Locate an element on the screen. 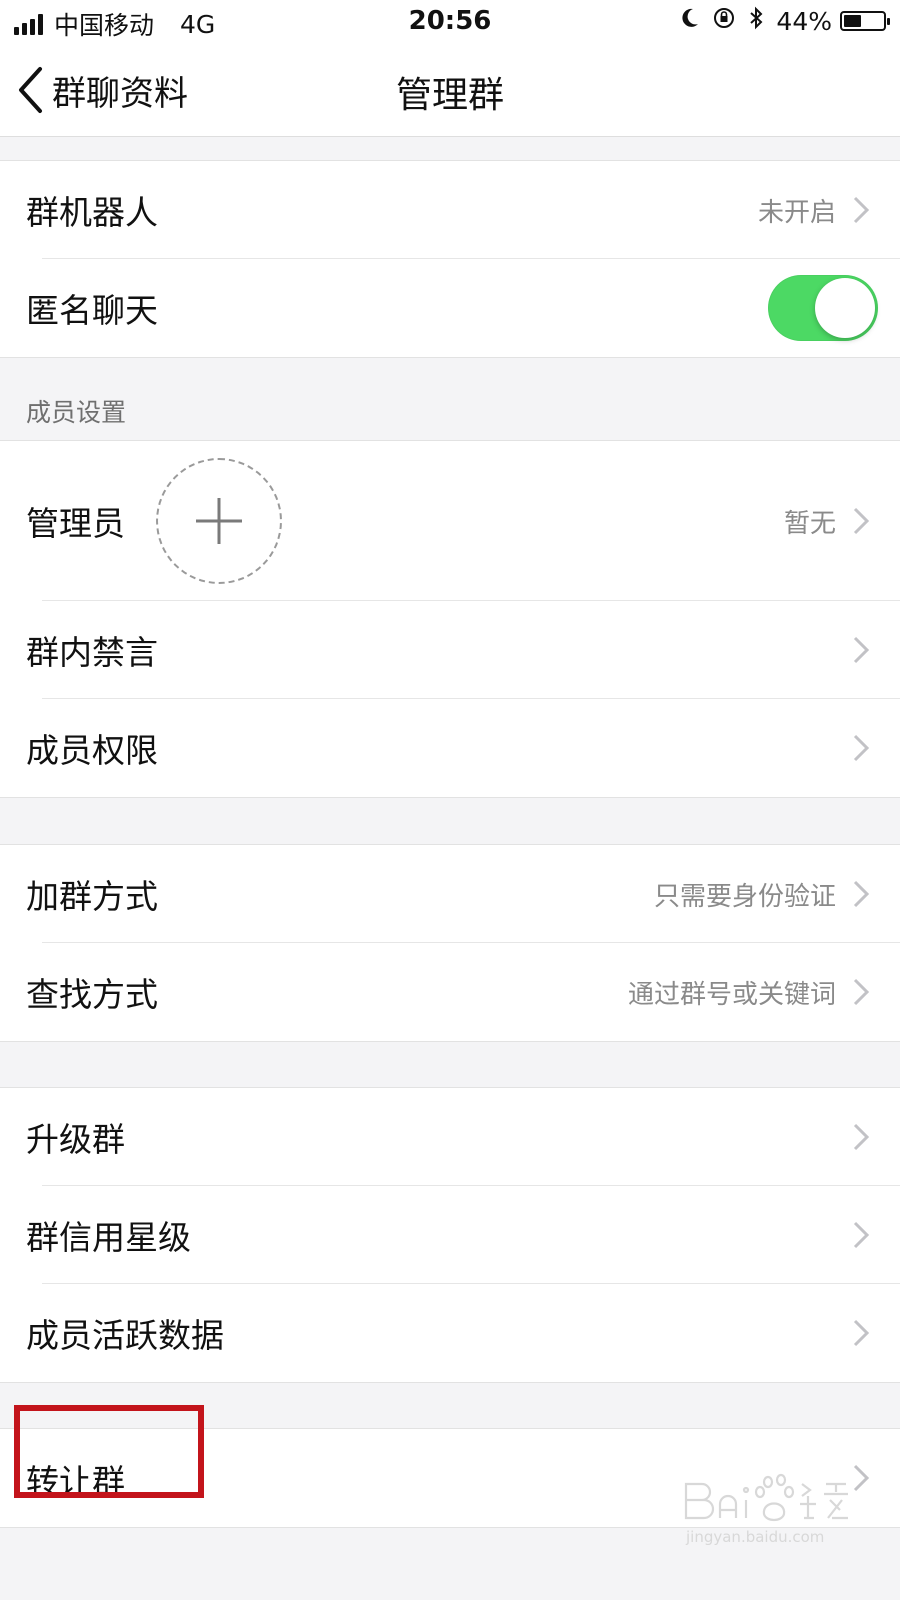  status-bar-right: 44% is located at coordinates (779, 21).